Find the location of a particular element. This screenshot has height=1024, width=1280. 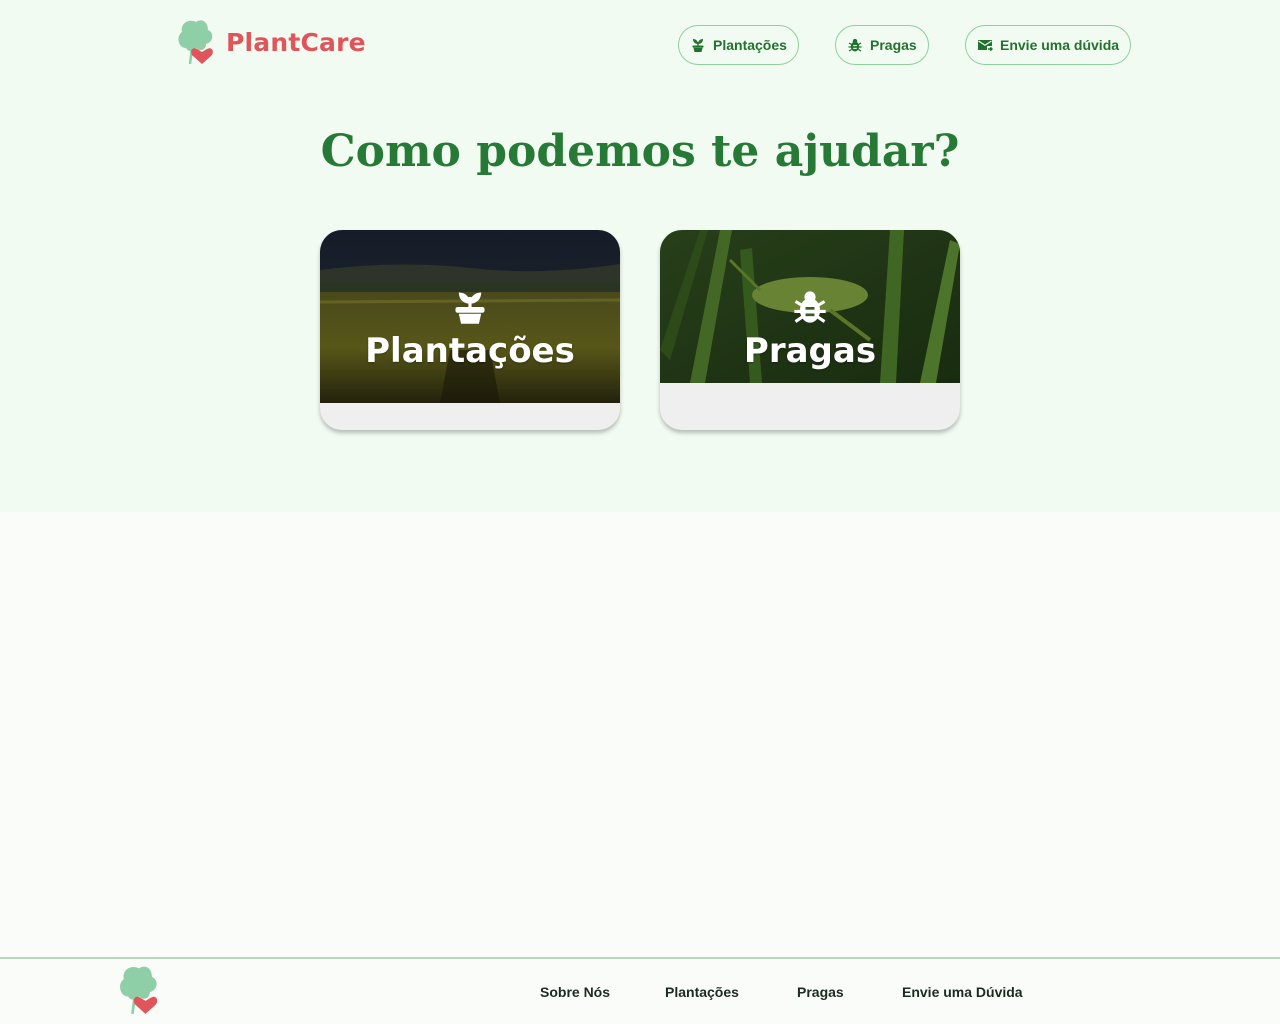

footer-link-plantacoes: Plantações is located at coordinates (702, 992).